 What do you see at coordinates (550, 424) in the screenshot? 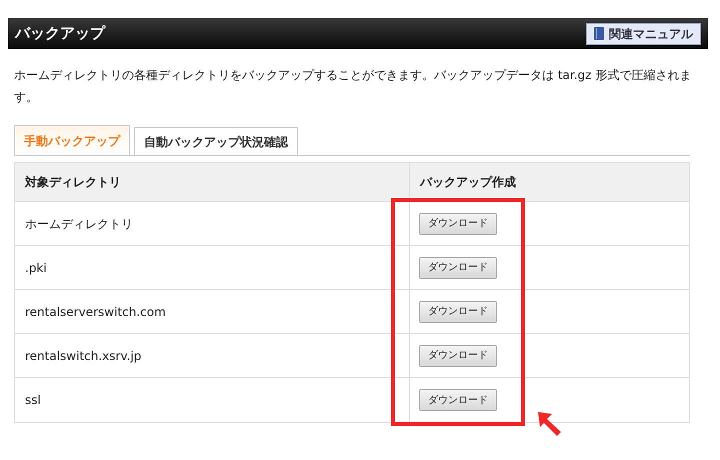
I see `arrow-icon` at bounding box center [550, 424].